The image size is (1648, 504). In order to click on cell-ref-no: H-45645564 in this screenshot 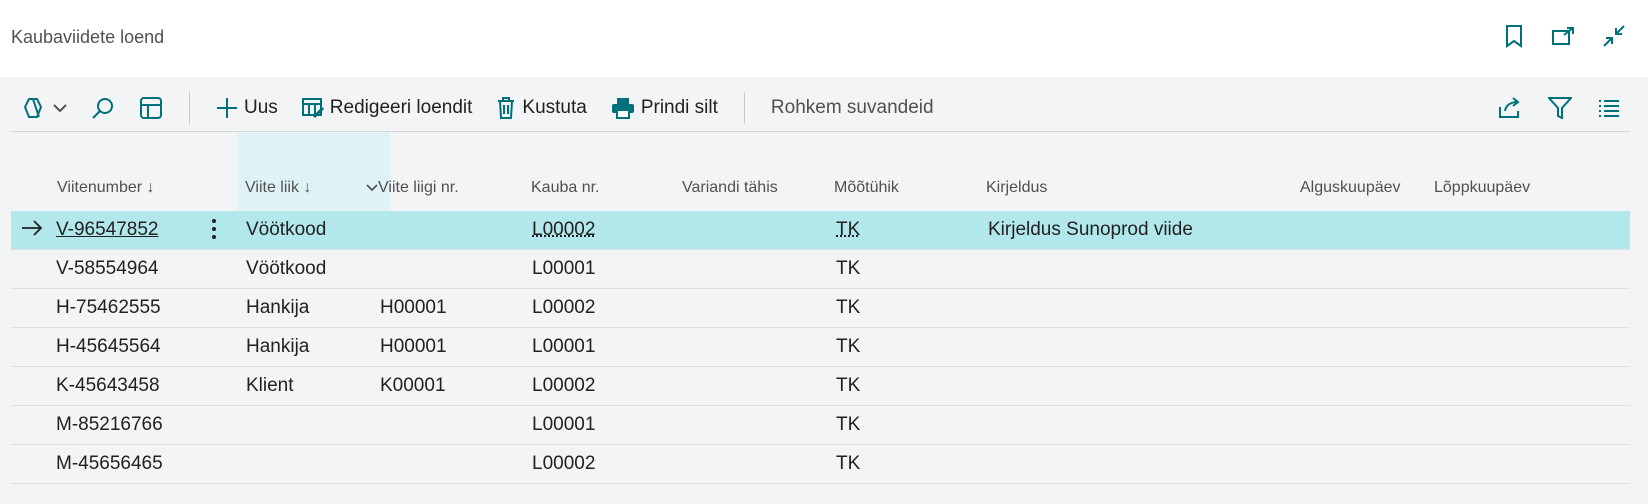, I will do `click(108, 346)`.